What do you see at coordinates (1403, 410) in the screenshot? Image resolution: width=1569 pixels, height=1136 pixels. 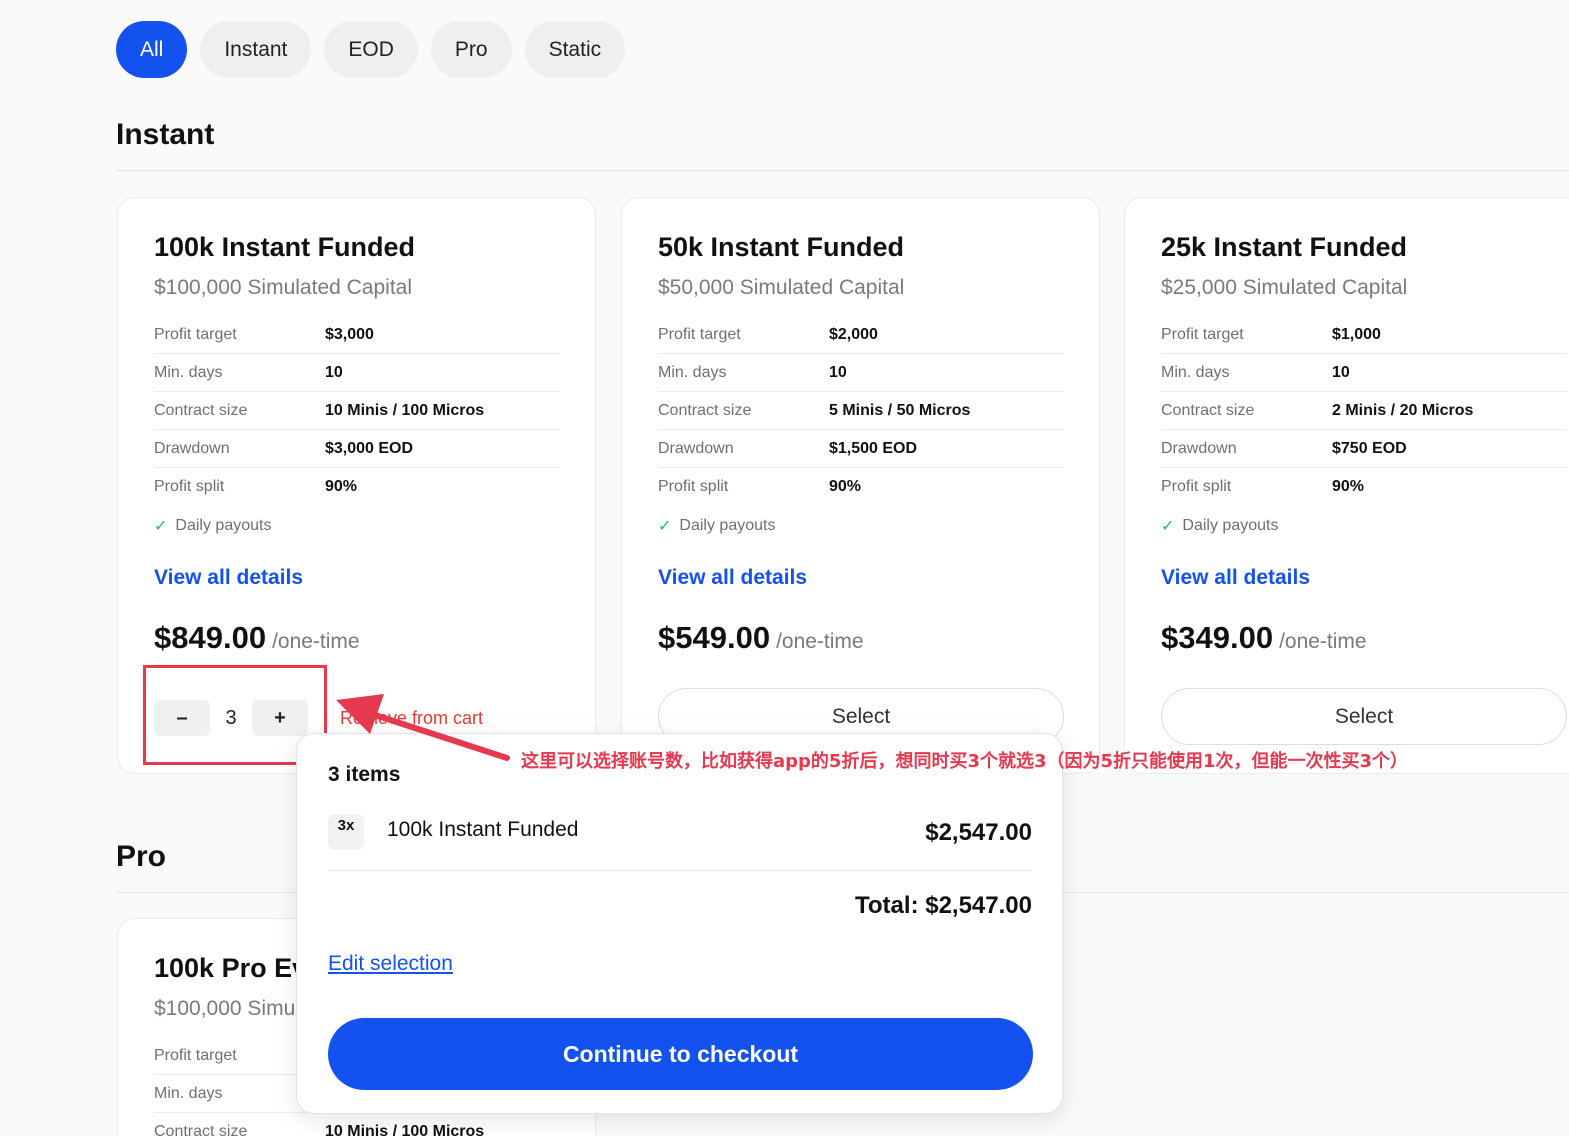 I see `spec-value: 2 Minis / 20 Micros` at bounding box center [1403, 410].